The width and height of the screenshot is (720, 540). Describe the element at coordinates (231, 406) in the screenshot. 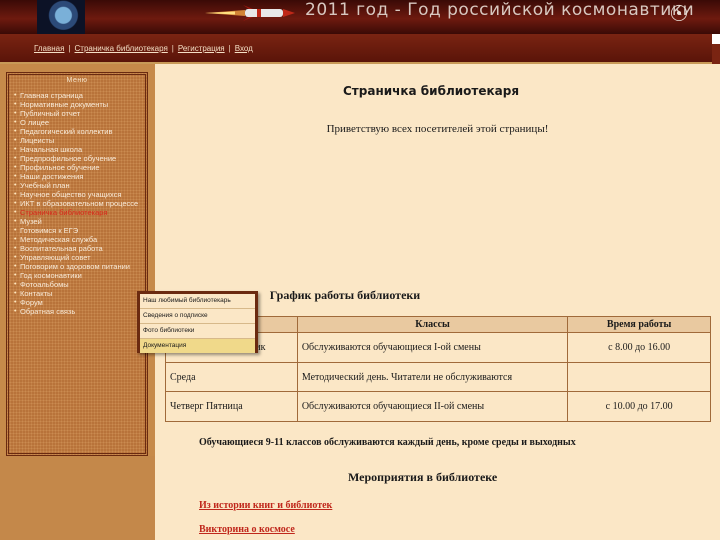

I see `cell-days: Четверг Пятница` at that location.